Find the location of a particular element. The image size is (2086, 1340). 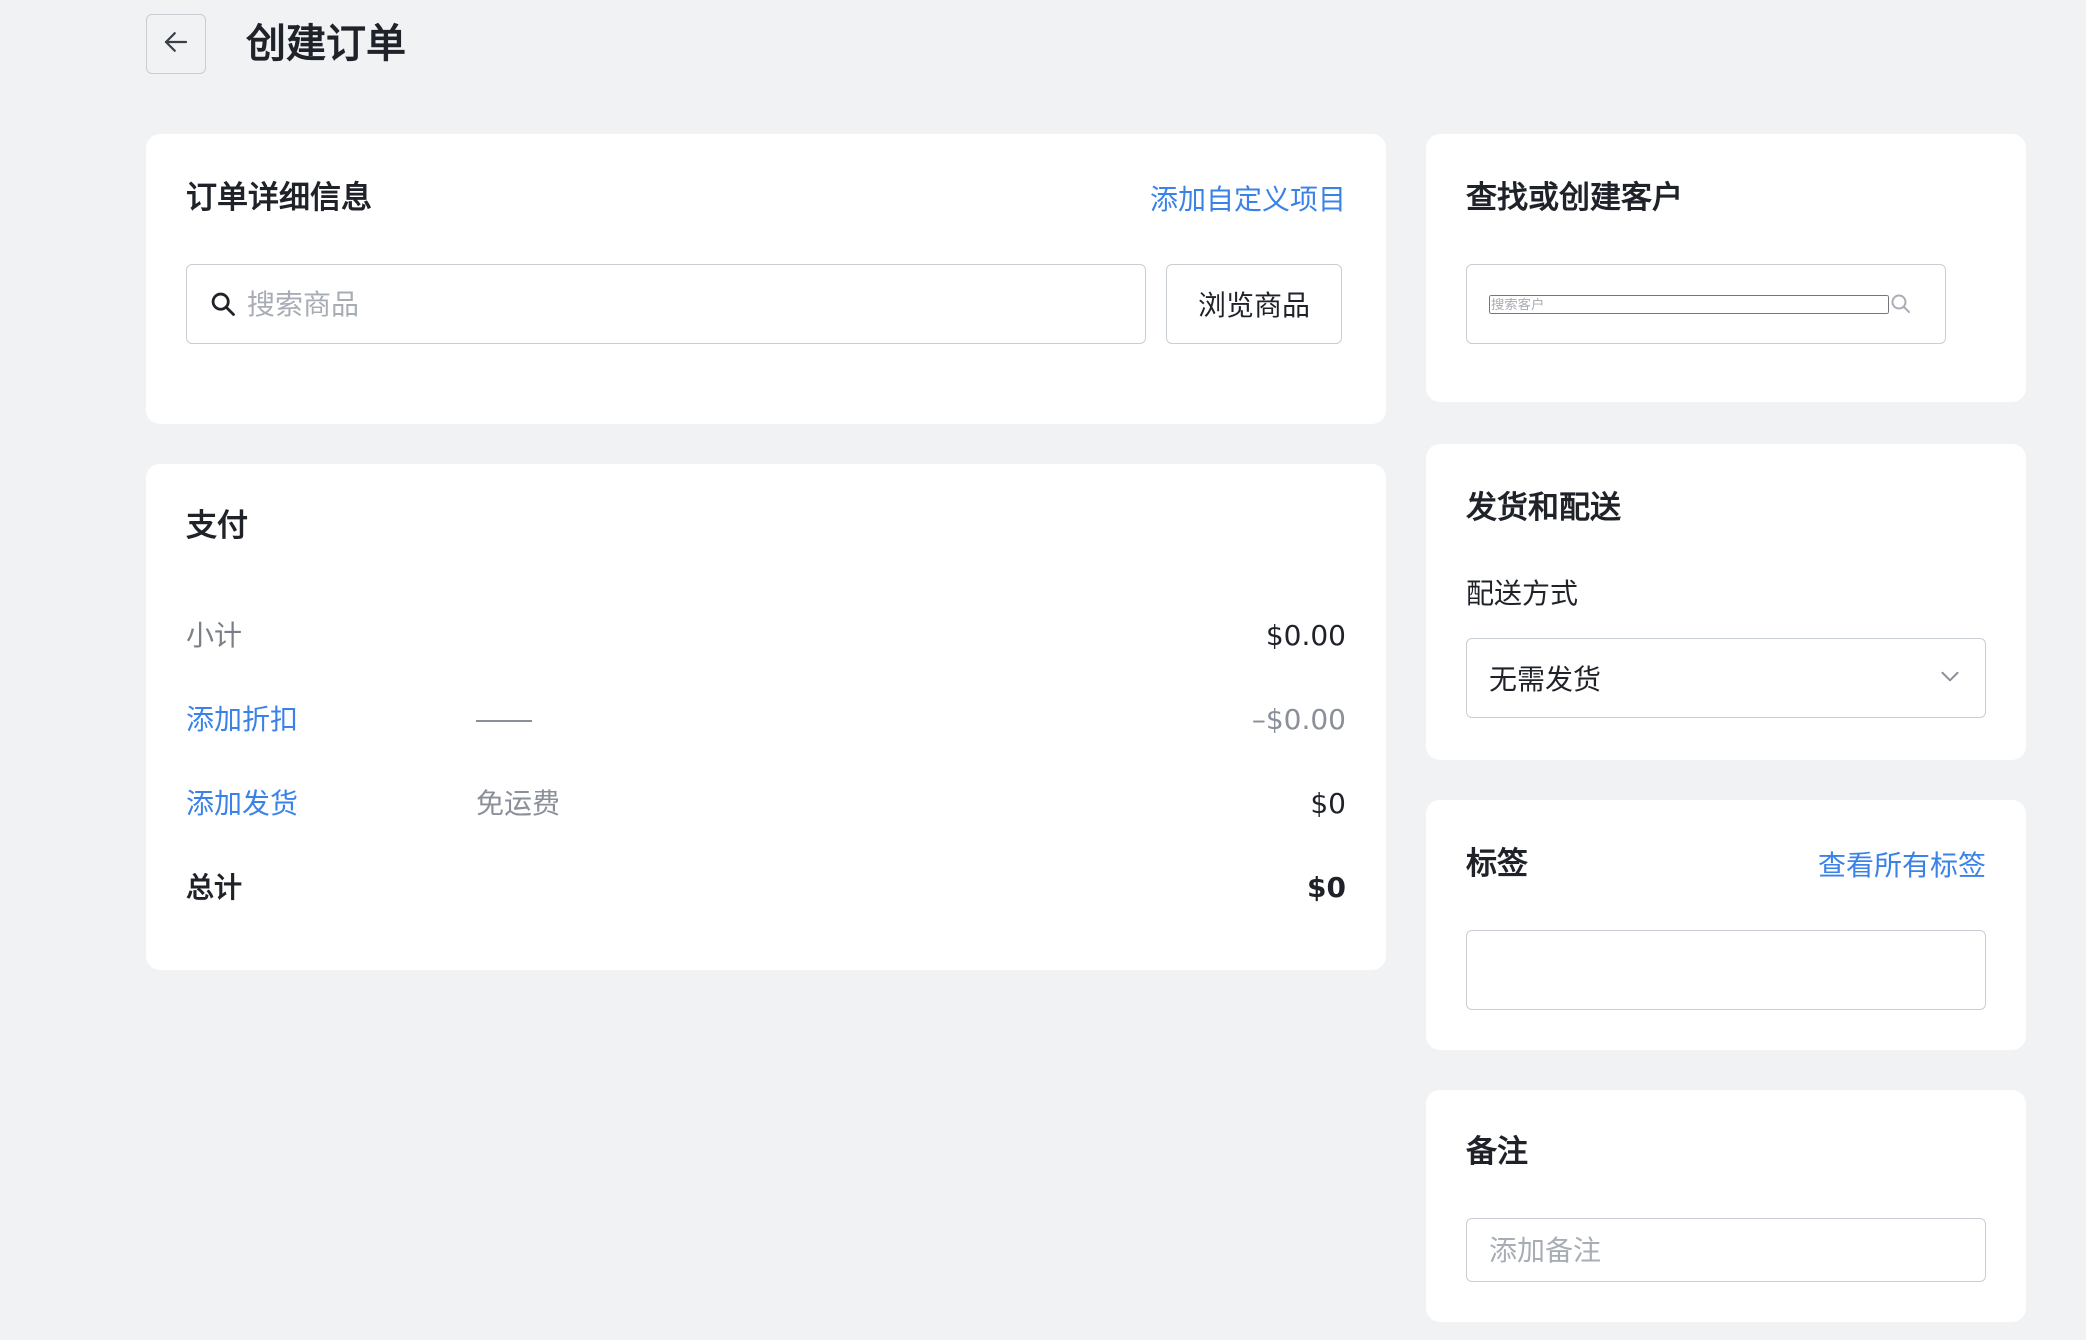

notes-field is located at coordinates (1726, 1250).